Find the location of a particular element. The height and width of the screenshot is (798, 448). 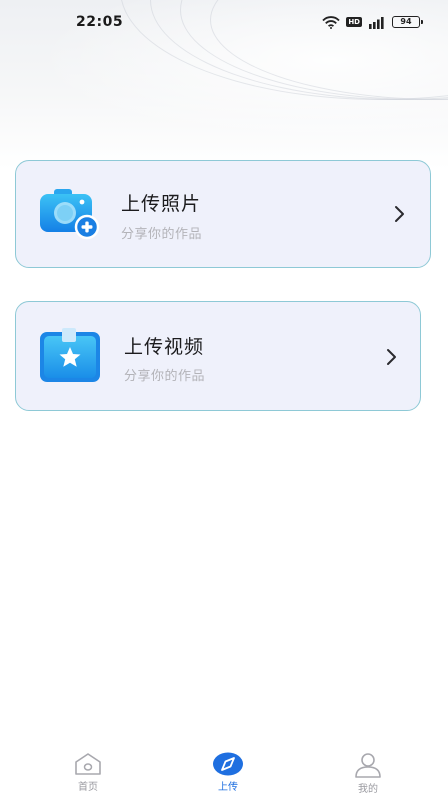

user-icon is located at coordinates (368, 765).